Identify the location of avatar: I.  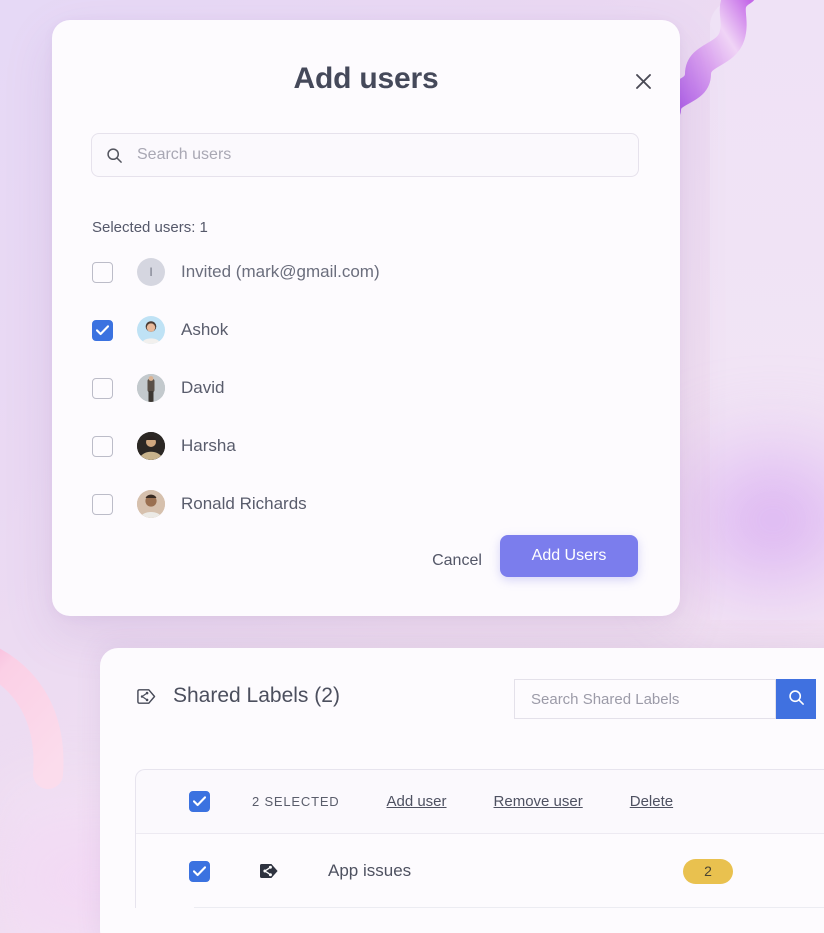
(151, 272).